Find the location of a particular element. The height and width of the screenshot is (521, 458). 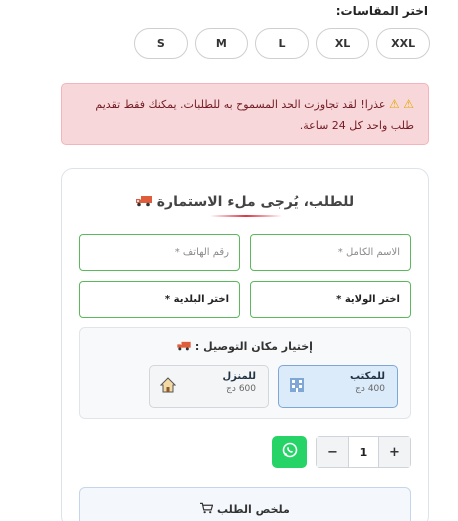

delivery-title: إختيار مكان التوصيل : is located at coordinates (245, 346).